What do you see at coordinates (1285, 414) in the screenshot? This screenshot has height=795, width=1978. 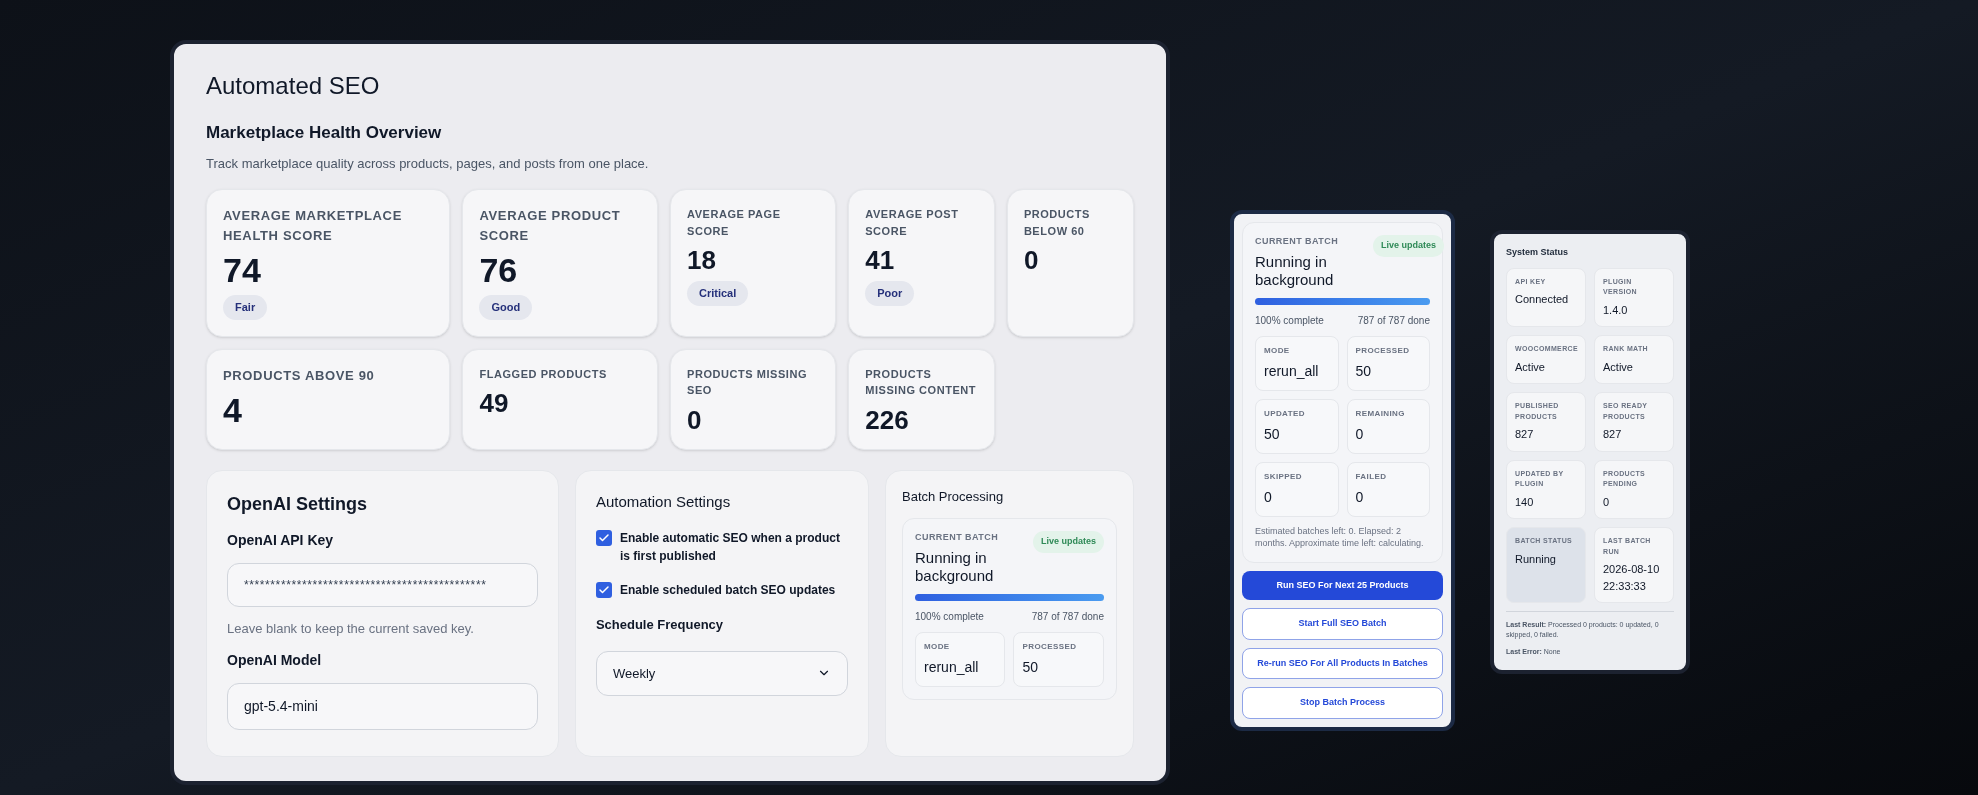 I see `metric-label: UPDATED` at bounding box center [1285, 414].